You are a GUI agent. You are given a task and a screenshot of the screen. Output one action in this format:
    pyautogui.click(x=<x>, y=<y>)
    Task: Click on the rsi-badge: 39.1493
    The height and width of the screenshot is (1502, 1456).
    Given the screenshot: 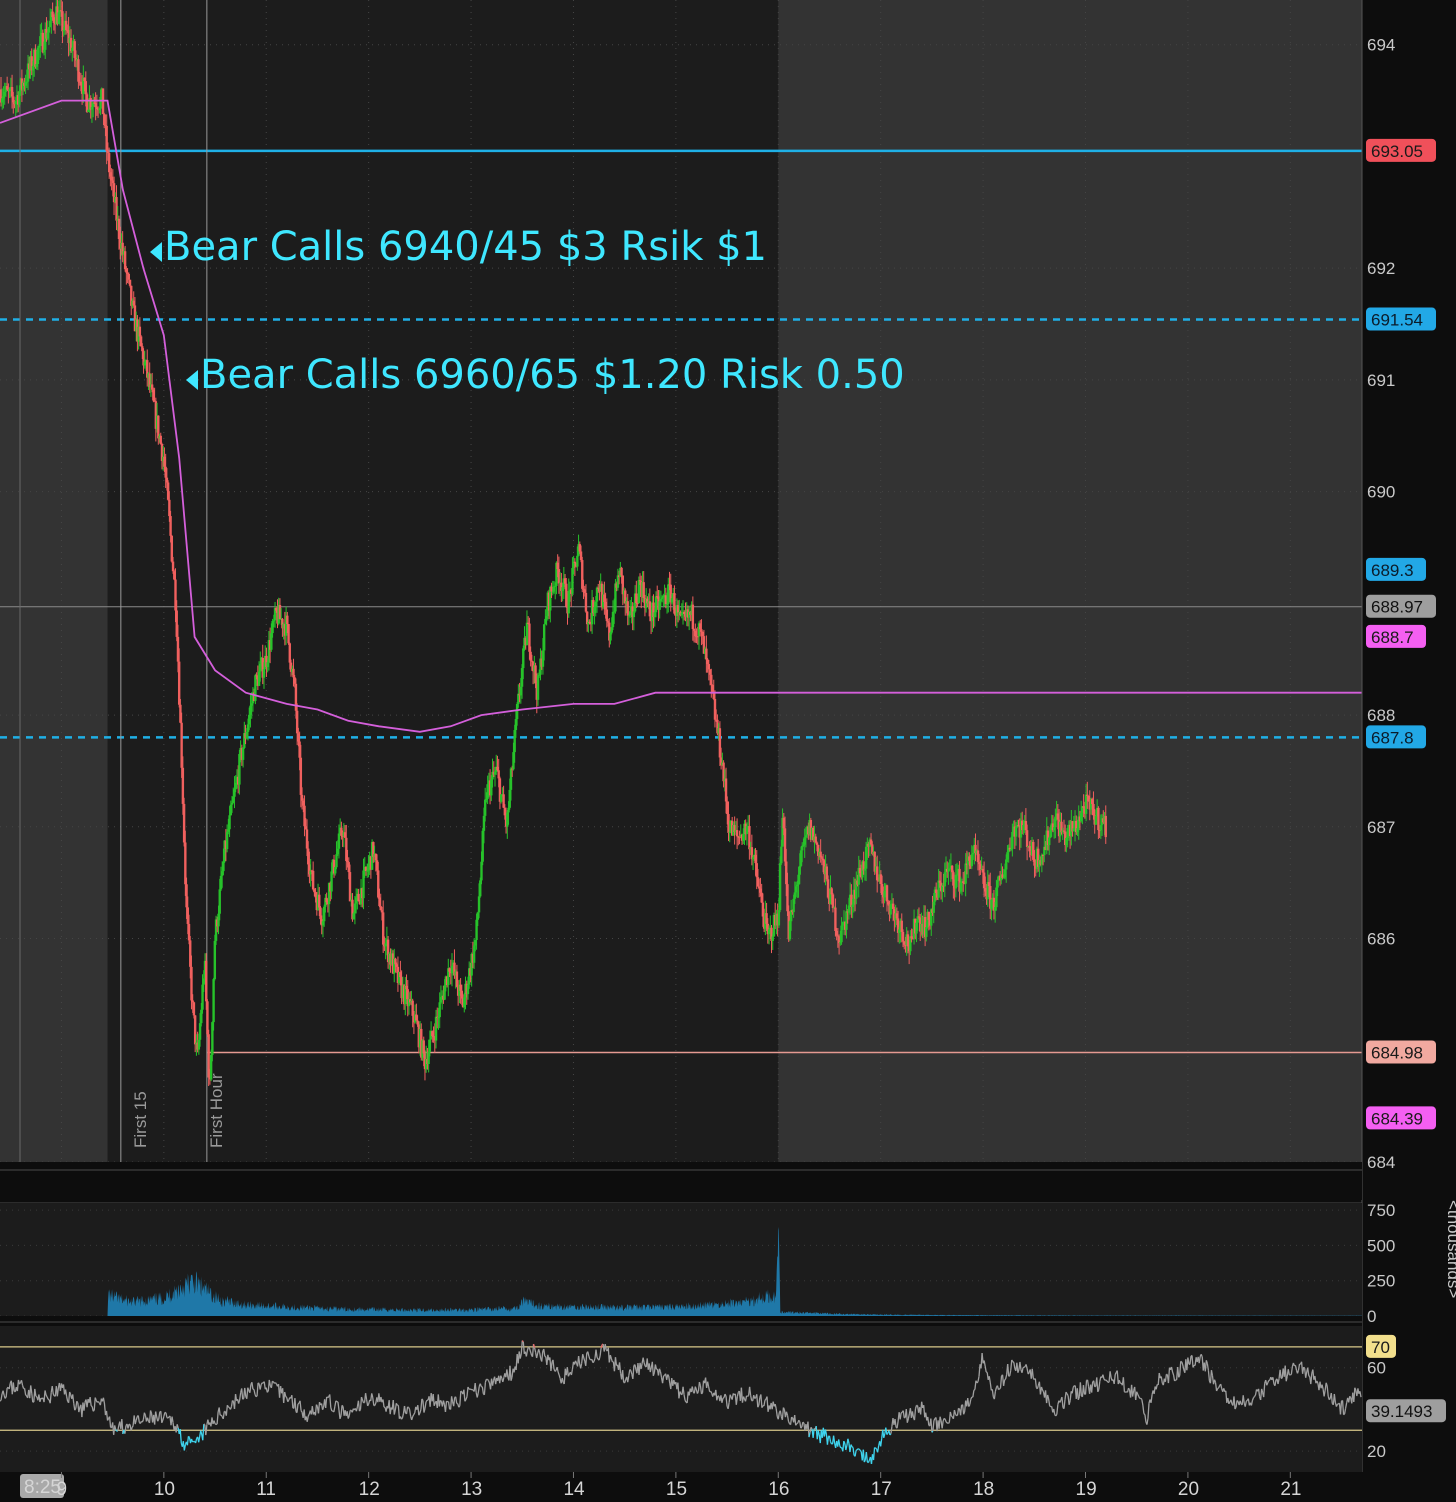 What is the action you would take?
    pyautogui.click(x=1406, y=1411)
    